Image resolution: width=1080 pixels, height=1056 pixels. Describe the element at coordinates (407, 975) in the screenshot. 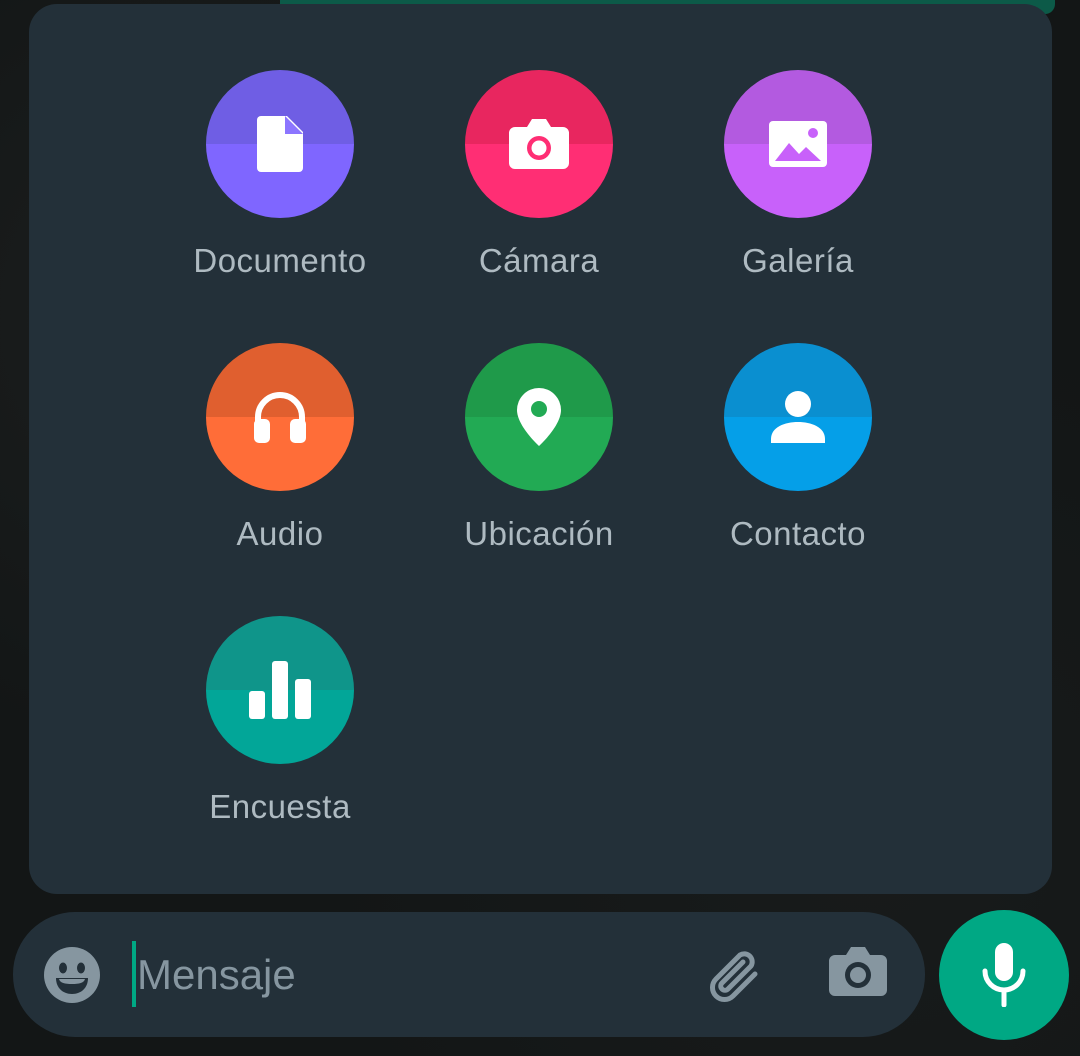

I see `message-input` at that location.